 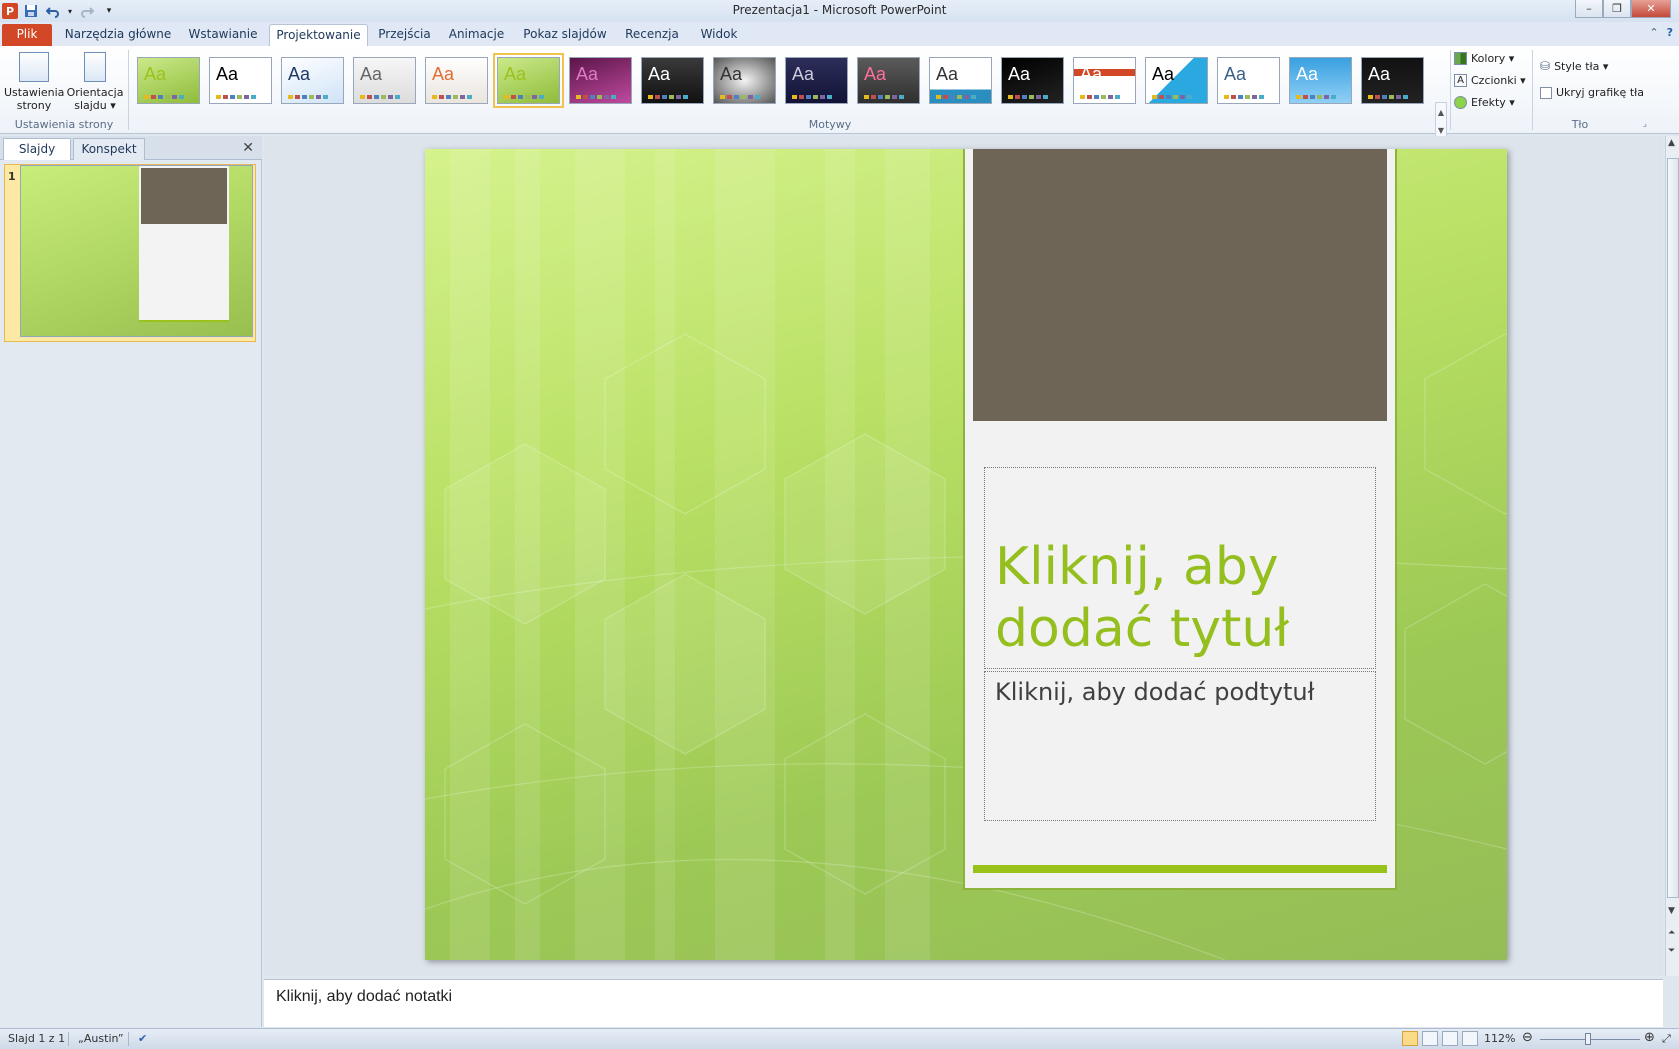 What do you see at coordinates (1666, 1039) in the screenshot?
I see `fit-slide-icon: ⤢` at bounding box center [1666, 1039].